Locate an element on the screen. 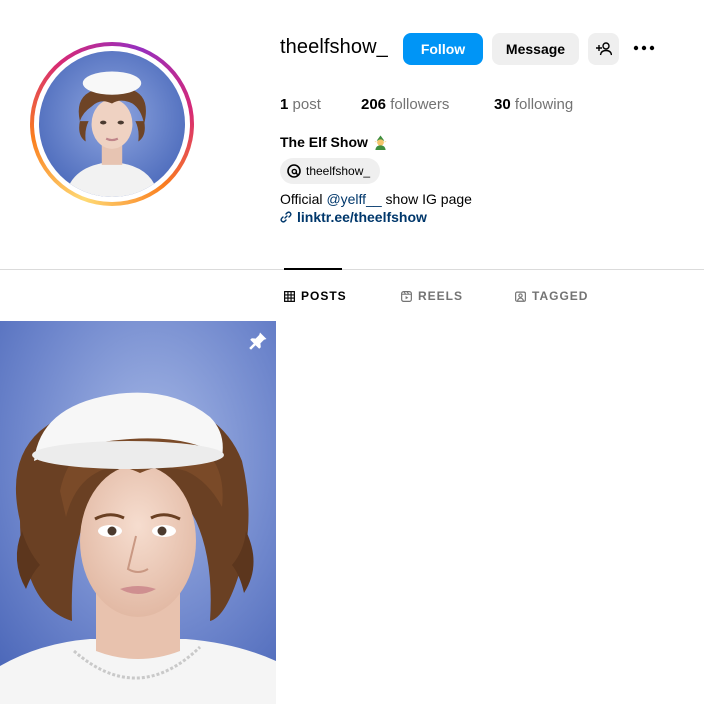 This screenshot has height=704, width=704. tab-tagged: TAGGED is located at coordinates (551, 296).